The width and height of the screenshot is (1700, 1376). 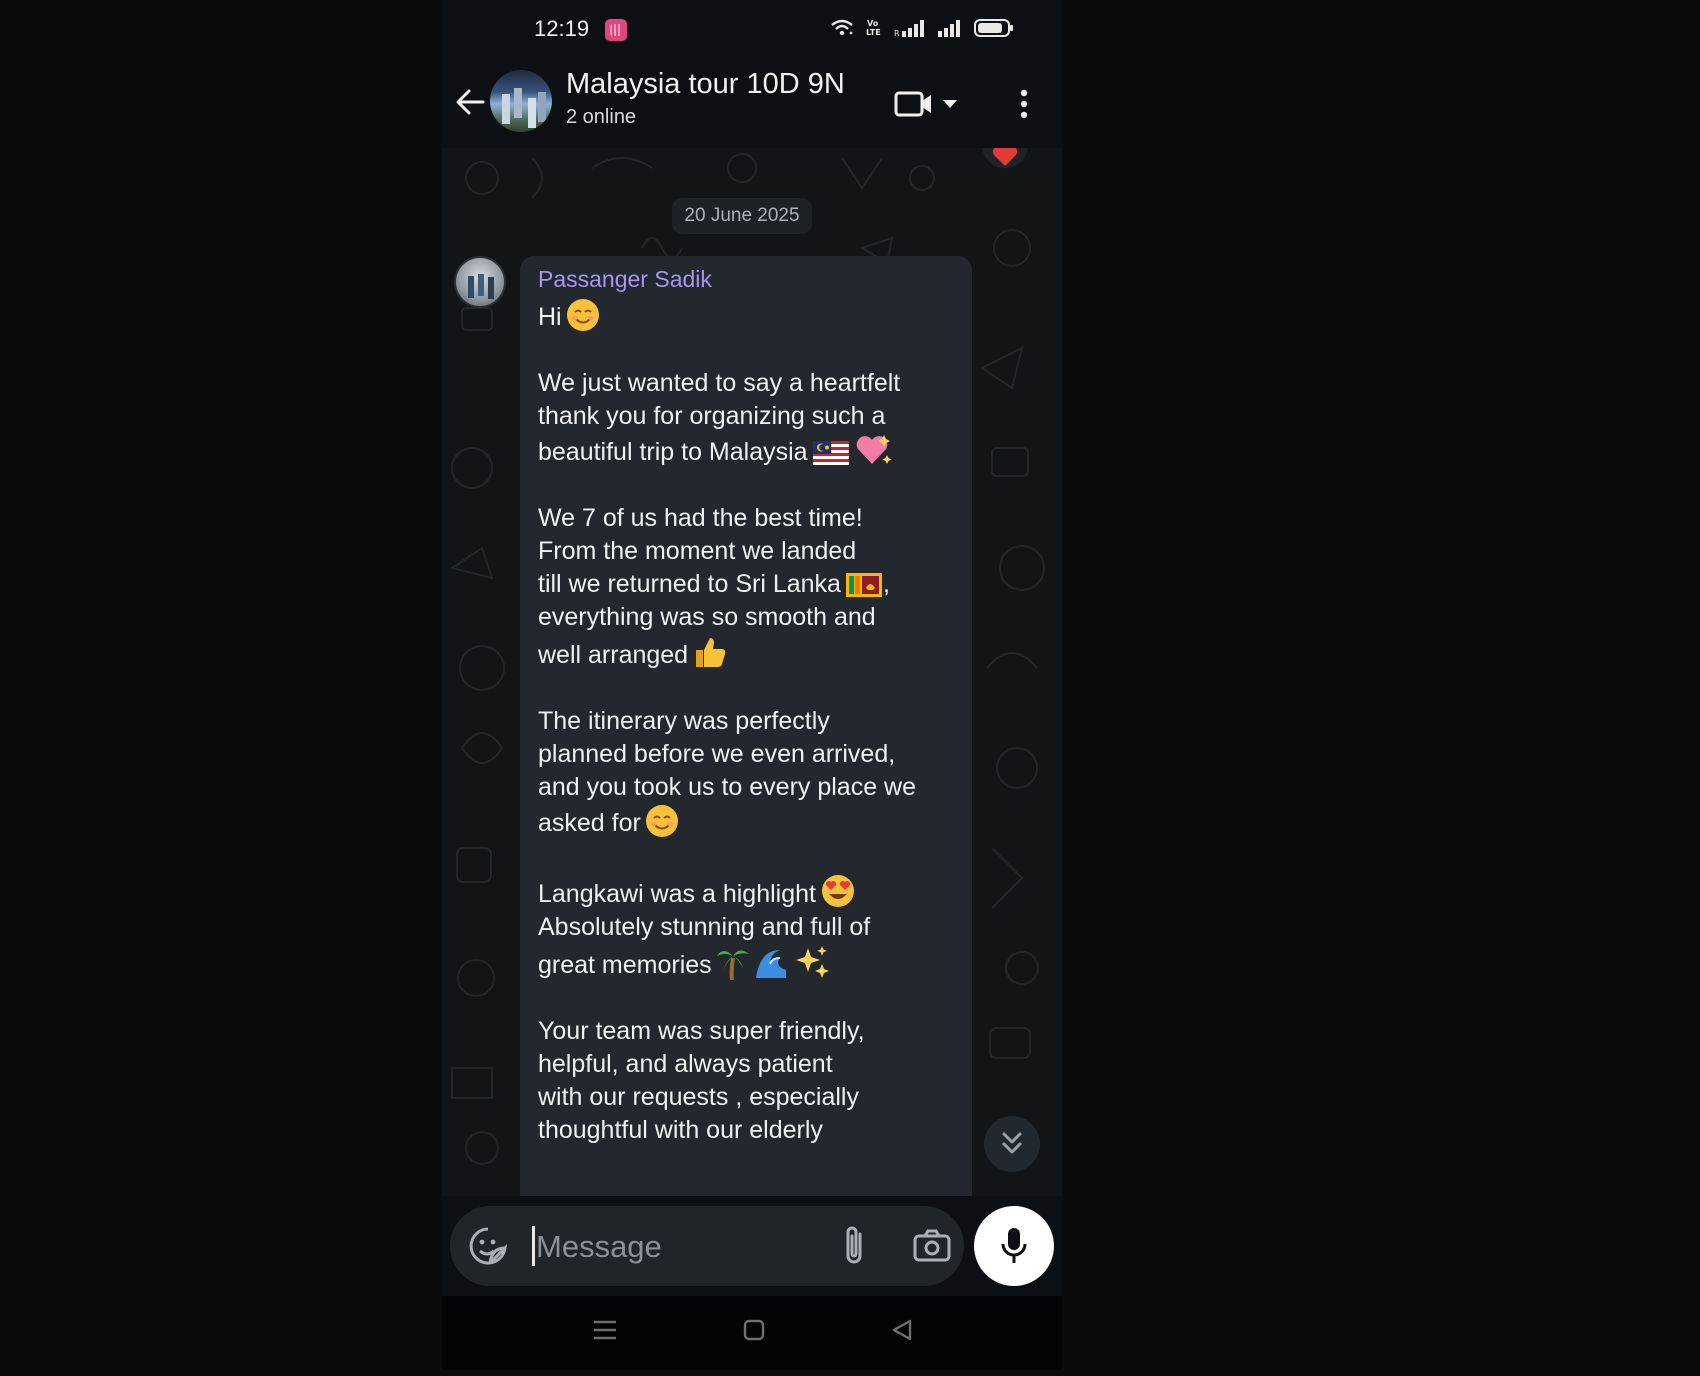 What do you see at coordinates (707, 617) in the screenshot?
I see `message-line: everything was so smooth and` at bounding box center [707, 617].